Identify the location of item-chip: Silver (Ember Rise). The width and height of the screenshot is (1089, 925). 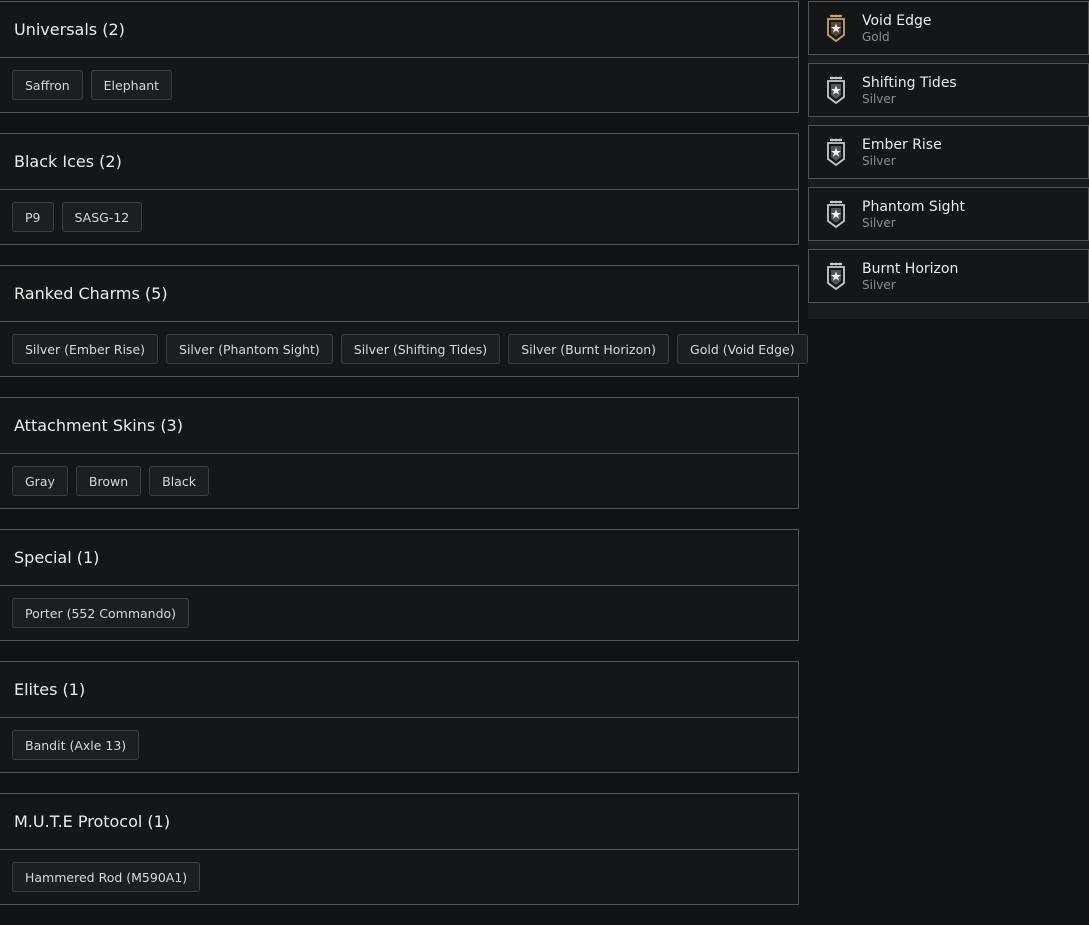
(85, 349).